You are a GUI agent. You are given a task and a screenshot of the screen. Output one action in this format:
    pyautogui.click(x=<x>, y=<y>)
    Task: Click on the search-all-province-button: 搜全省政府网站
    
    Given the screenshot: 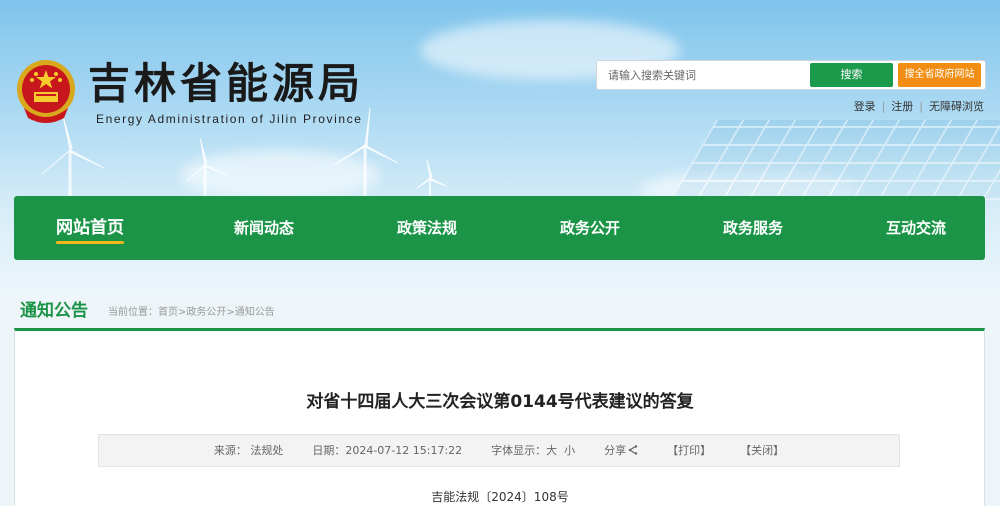 What is the action you would take?
    pyautogui.click(x=939, y=75)
    